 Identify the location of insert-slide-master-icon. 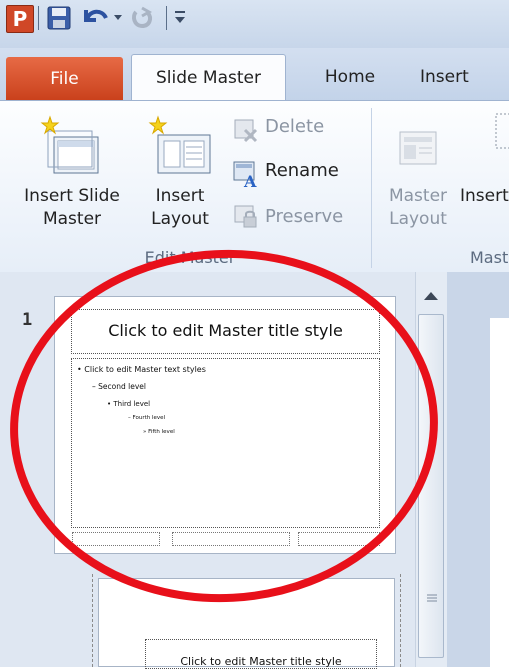
(69, 144).